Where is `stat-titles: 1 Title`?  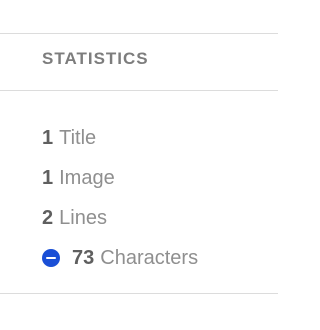
stat-titles: 1 Title is located at coordinates (120, 138).